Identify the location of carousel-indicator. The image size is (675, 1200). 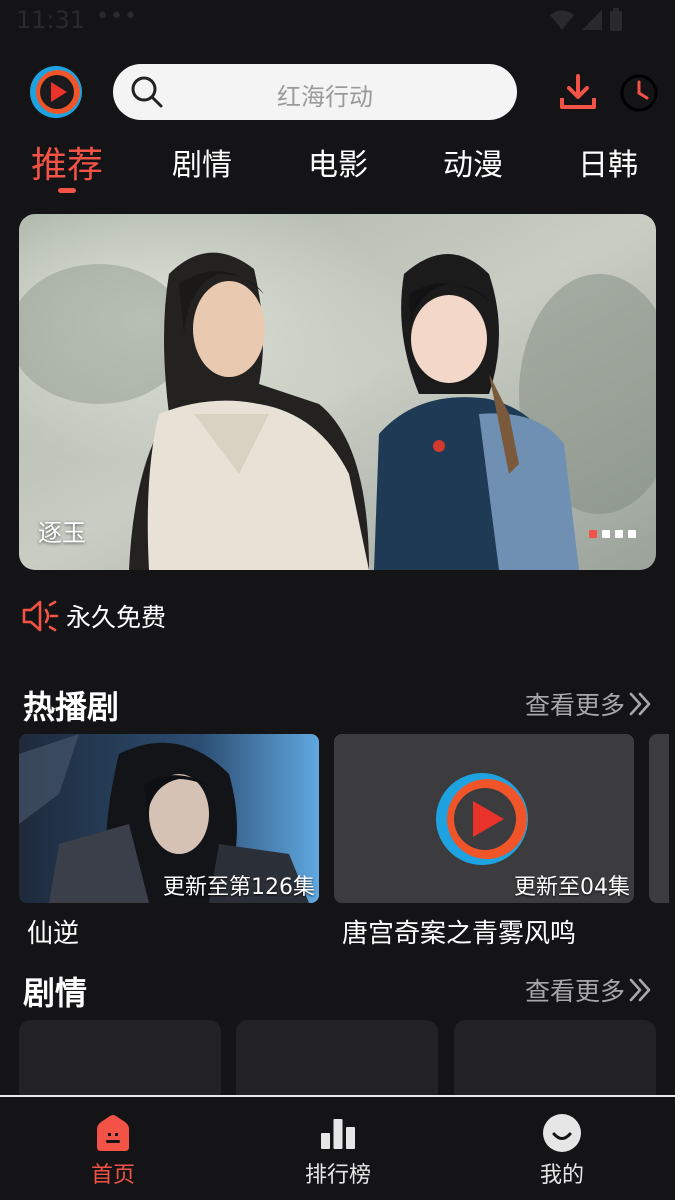
(612, 534).